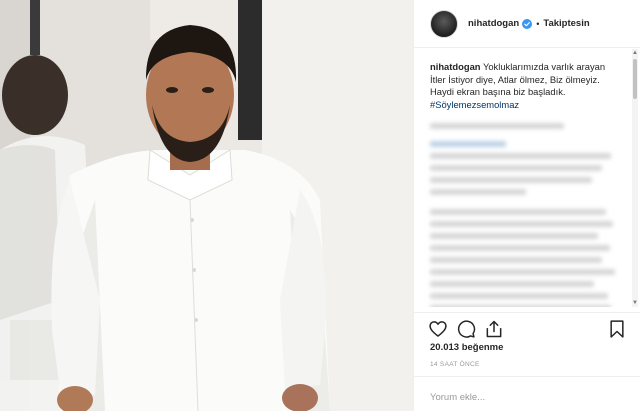 This screenshot has width=640, height=411. What do you see at coordinates (466, 347) in the screenshot?
I see `like-count: 20.013 beğenme` at bounding box center [466, 347].